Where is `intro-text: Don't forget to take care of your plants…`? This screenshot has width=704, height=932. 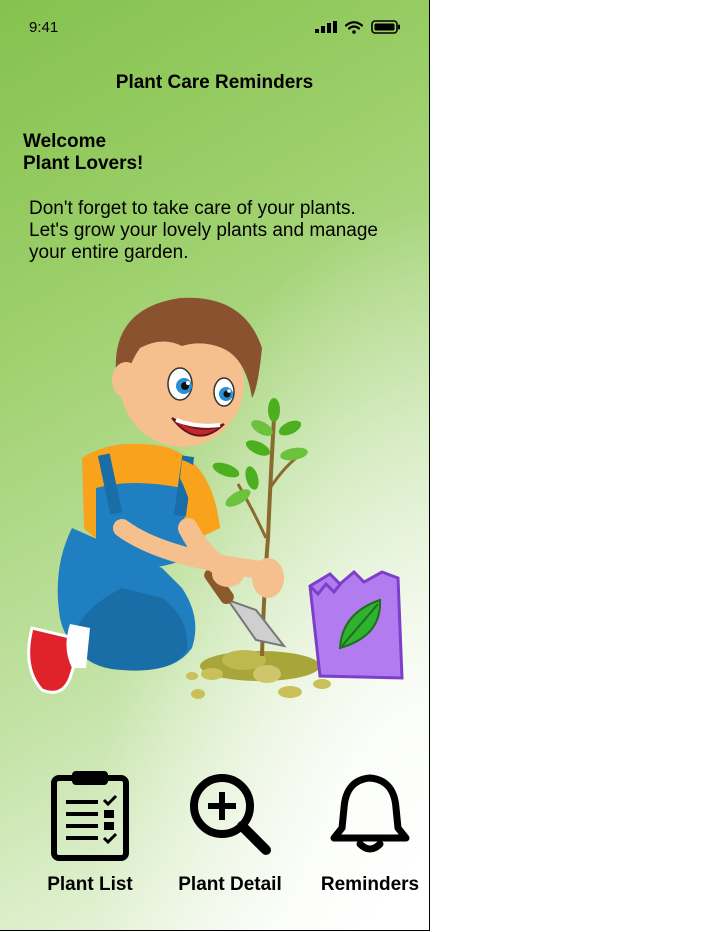
intro-text: Don't forget to take care of your plants… is located at coordinates (221, 231).